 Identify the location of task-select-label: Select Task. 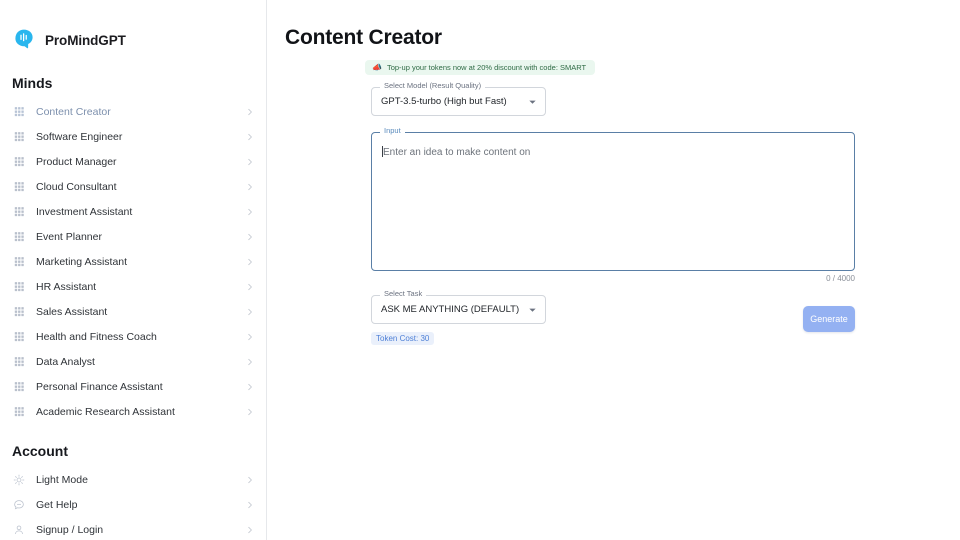
(403, 294).